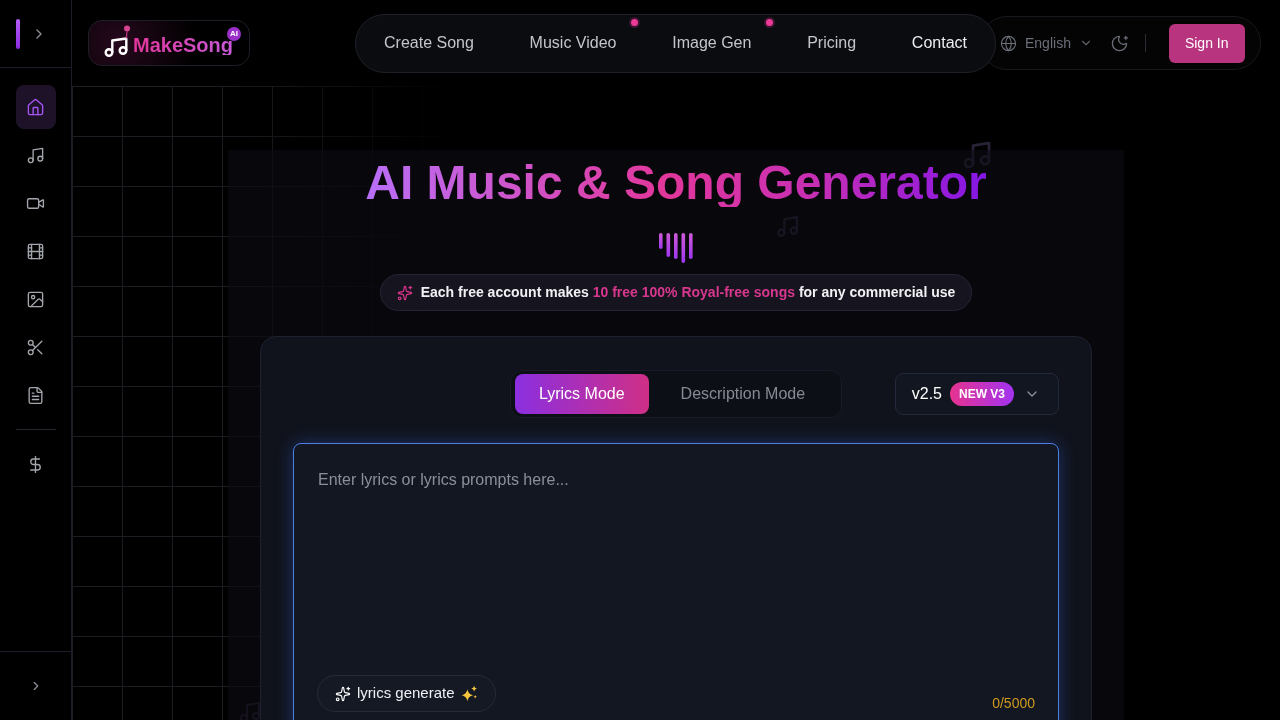 The width and height of the screenshot is (1280, 720). Describe the element at coordinates (1206, 43) in the screenshot. I see `sign-in-button: Sign In` at that location.